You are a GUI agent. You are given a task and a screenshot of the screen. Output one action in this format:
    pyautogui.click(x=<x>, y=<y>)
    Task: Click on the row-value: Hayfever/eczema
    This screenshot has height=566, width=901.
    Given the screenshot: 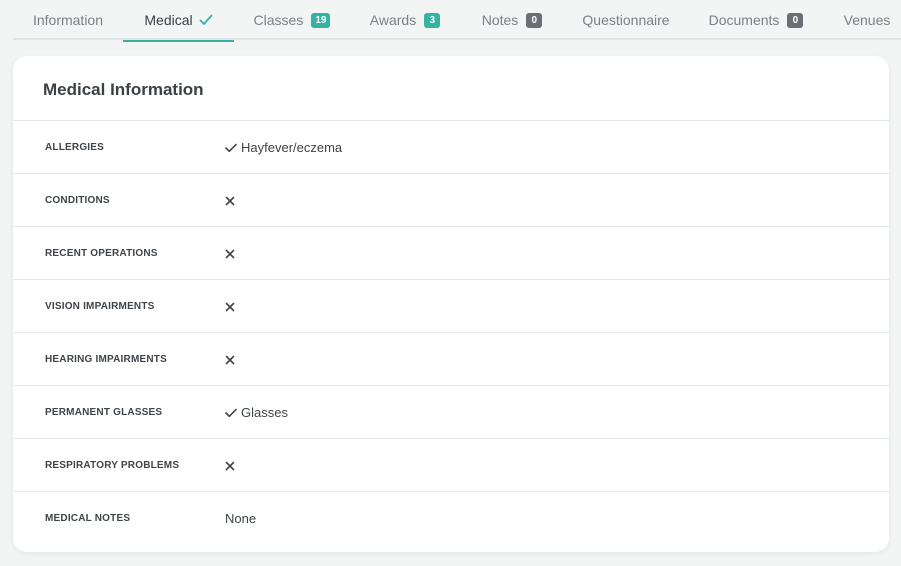 What is the action you would take?
    pyautogui.click(x=283, y=147)
    